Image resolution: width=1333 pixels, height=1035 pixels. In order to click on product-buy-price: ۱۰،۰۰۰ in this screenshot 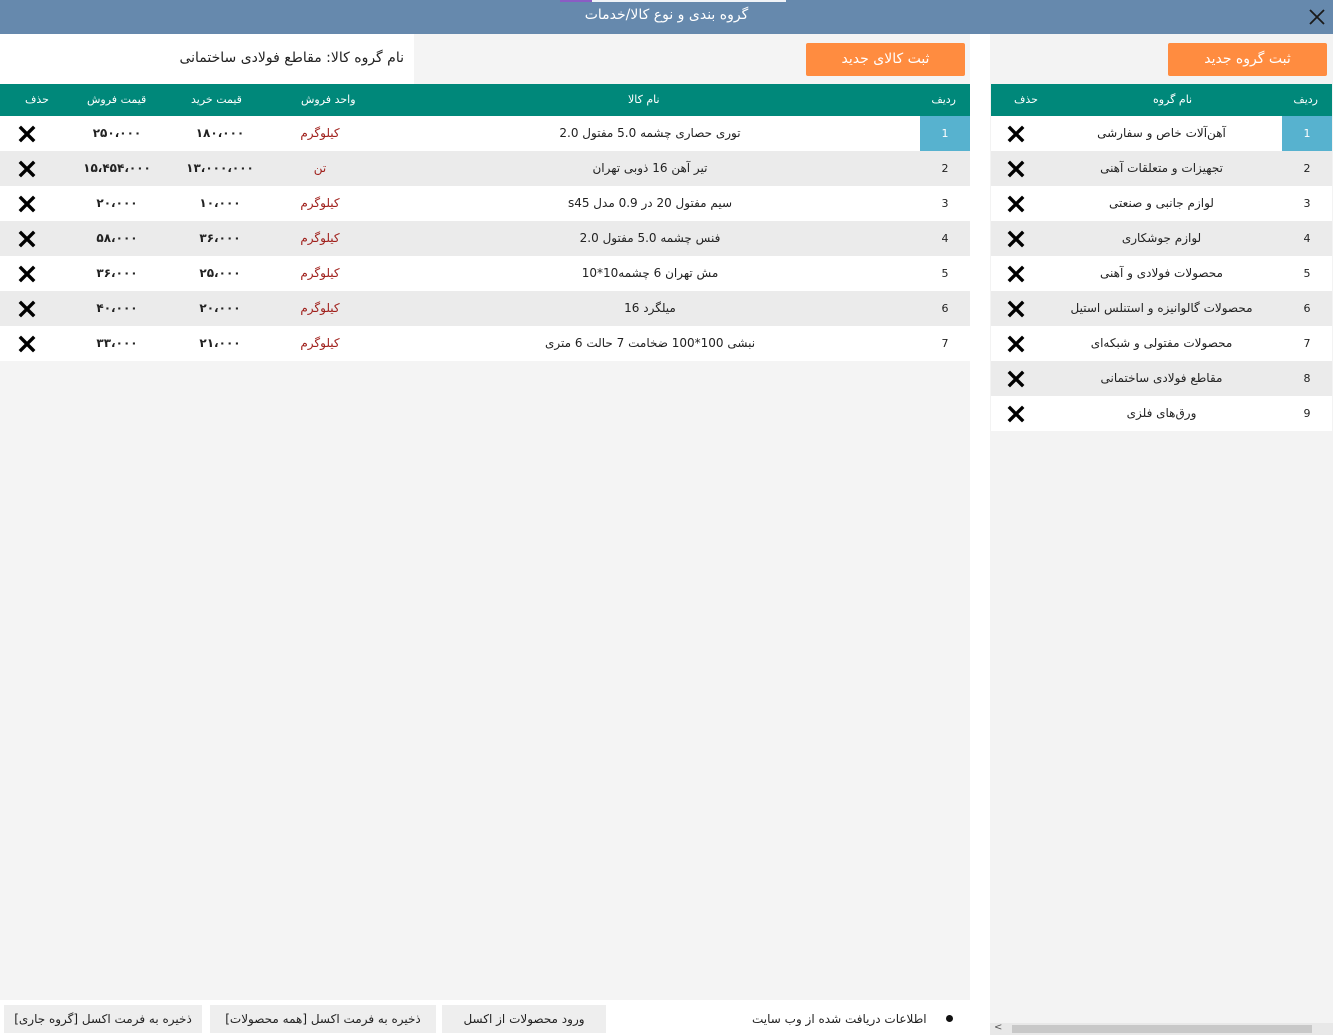, I will do `click(220, 203)`.